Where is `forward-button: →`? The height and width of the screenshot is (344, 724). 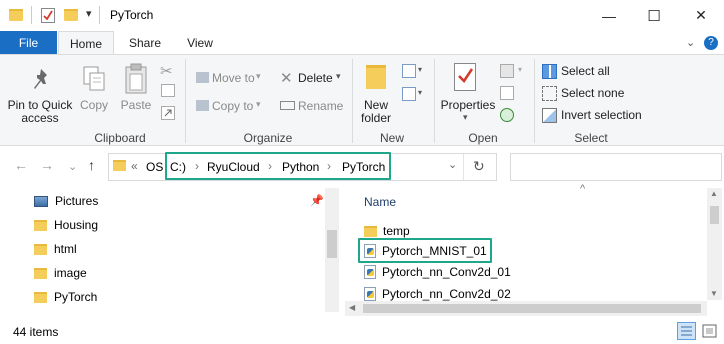 forward-button: → is located at coordinates (47, 165).